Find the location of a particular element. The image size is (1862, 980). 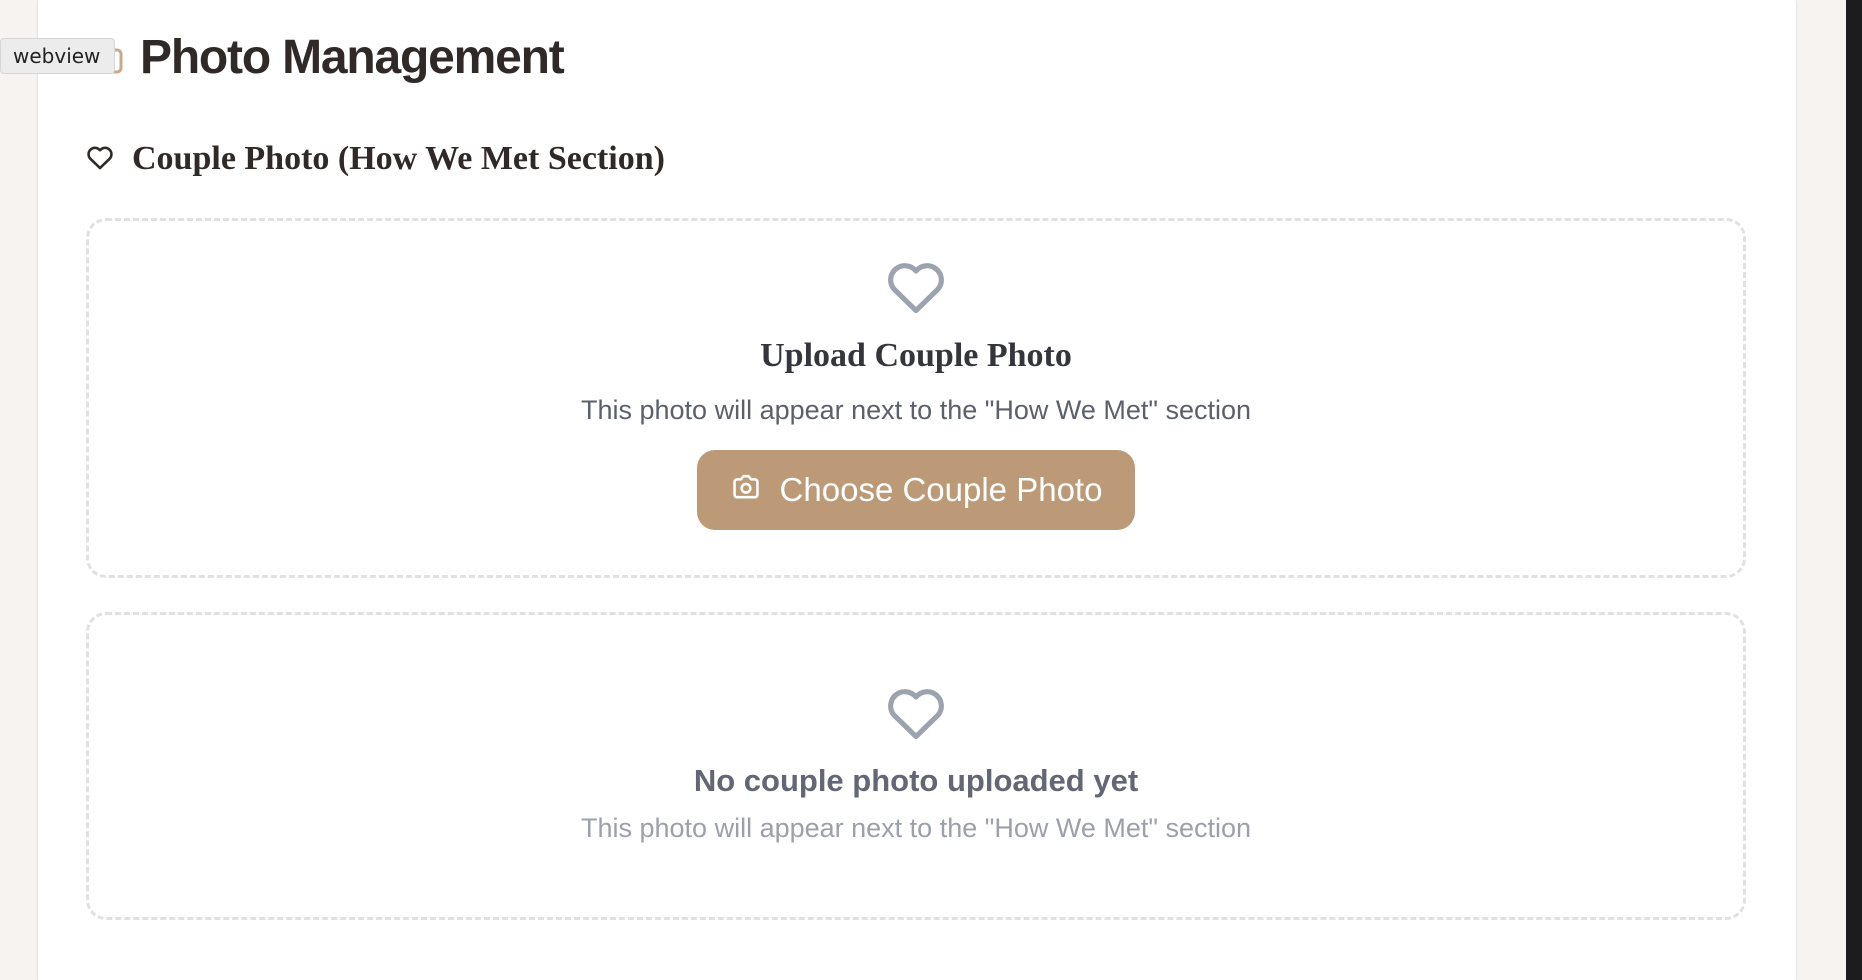

page-header: Photo Management is located at coordinates (325, 57).